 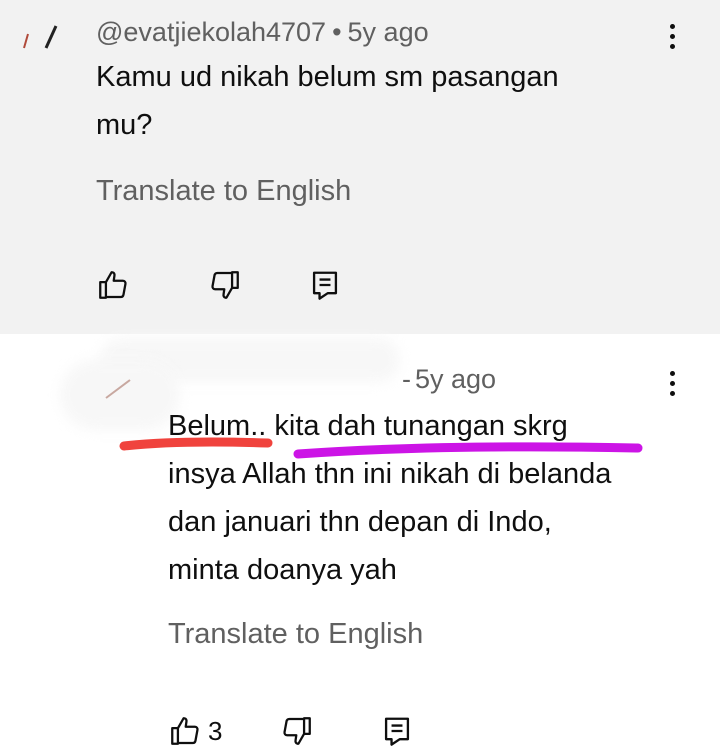 What do you see at coordinates (282, 570) in the screenshot?
I see `comment-text-line: minta doanya yah` at bounding box center [282, 570].